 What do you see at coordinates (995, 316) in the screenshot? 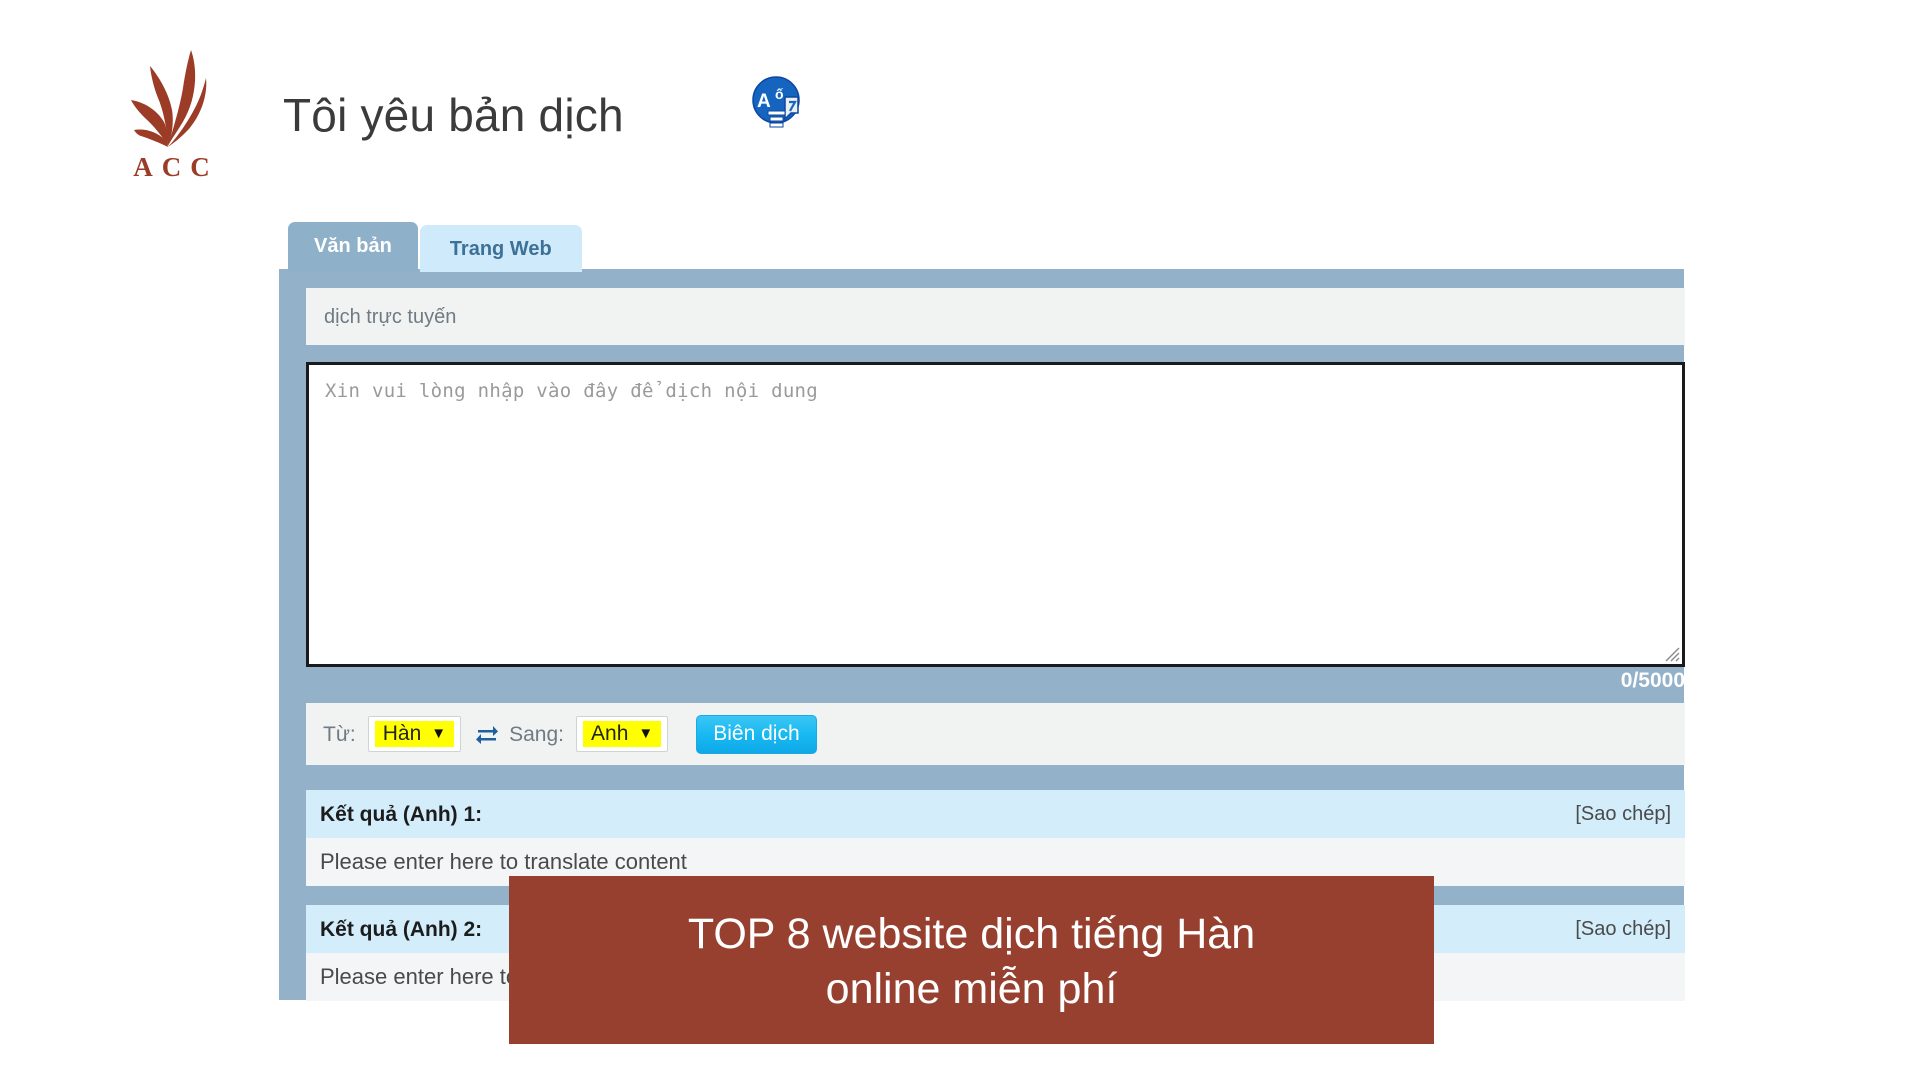
I see `subheader-bar: dịch trực tuyến` at bounding box center [995, 316].